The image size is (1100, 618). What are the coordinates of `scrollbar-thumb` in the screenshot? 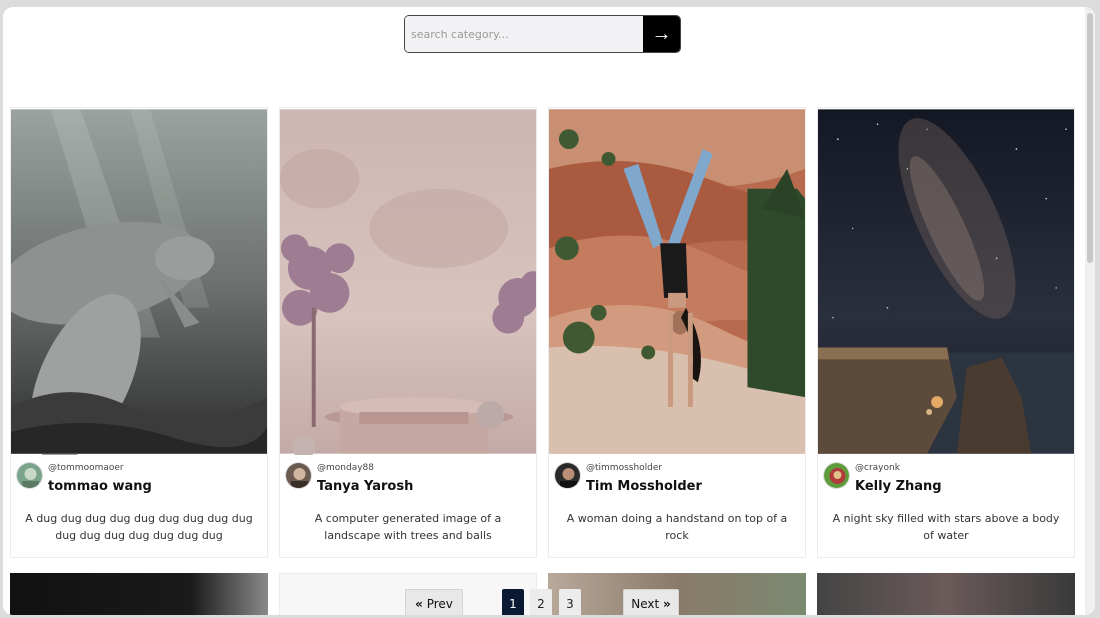 It's located at (1090, 138).